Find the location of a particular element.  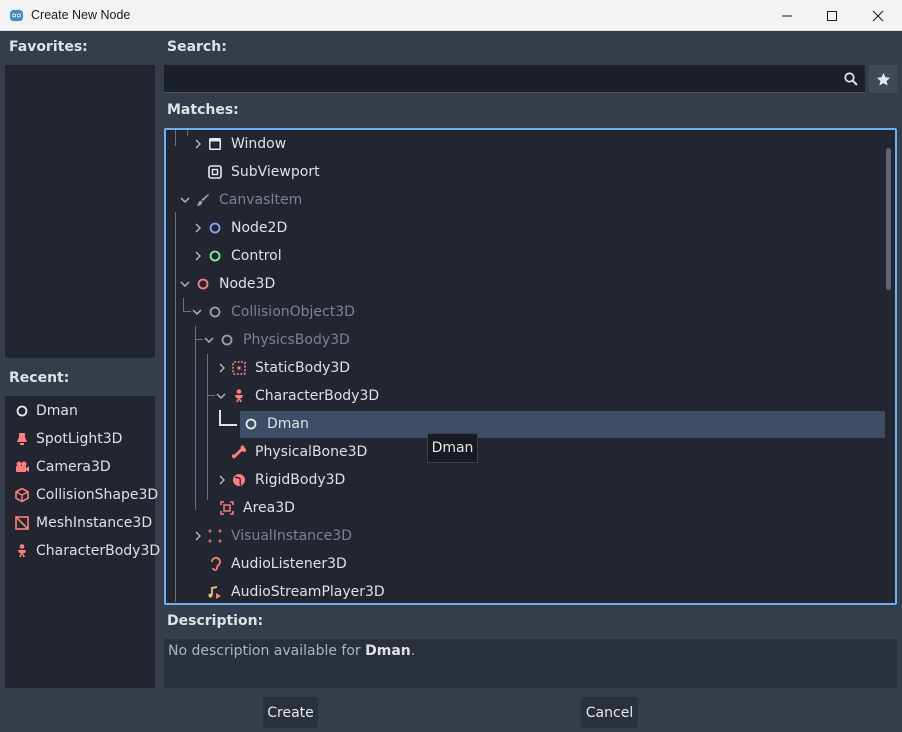

character-body-icon is located at coordinates (239, 396).